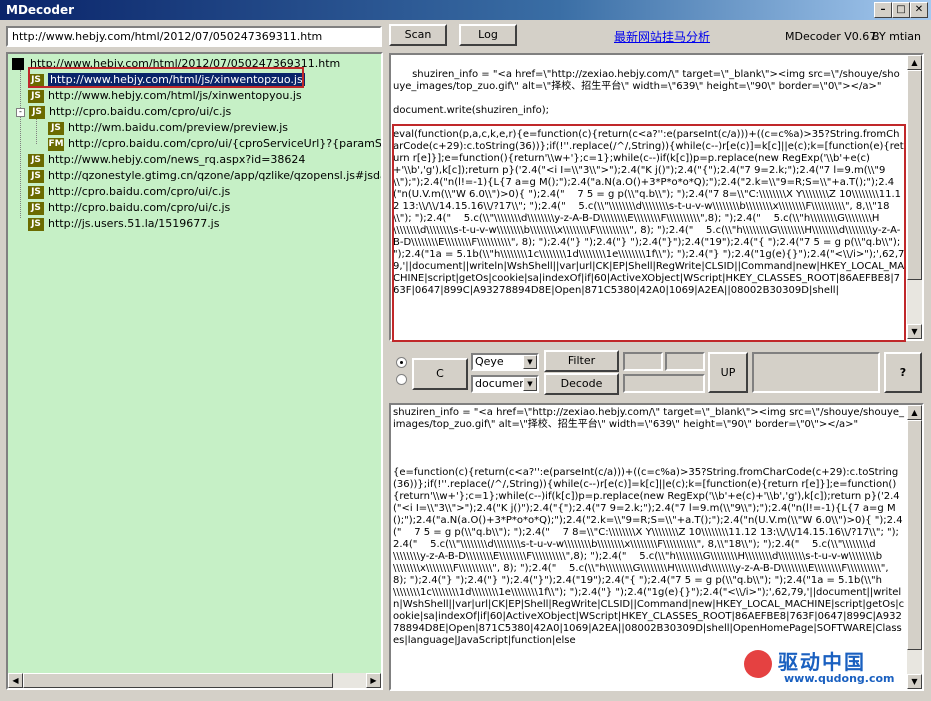  Describe the element at coordinates (728, 372) in the screenshot. I see `up-button: UP` at that location.